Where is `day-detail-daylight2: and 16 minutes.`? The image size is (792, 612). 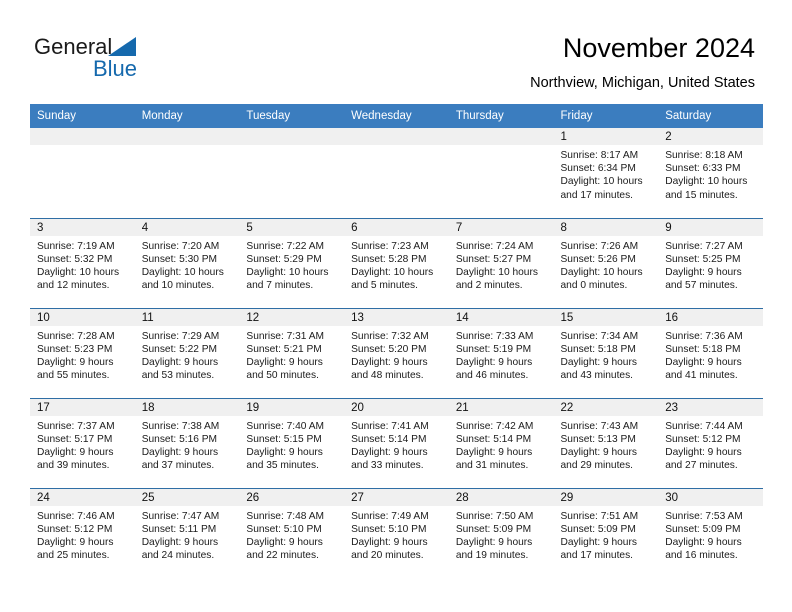 day-detail-daylight2: and 16 minutes. is located at coordinates (701, 556).